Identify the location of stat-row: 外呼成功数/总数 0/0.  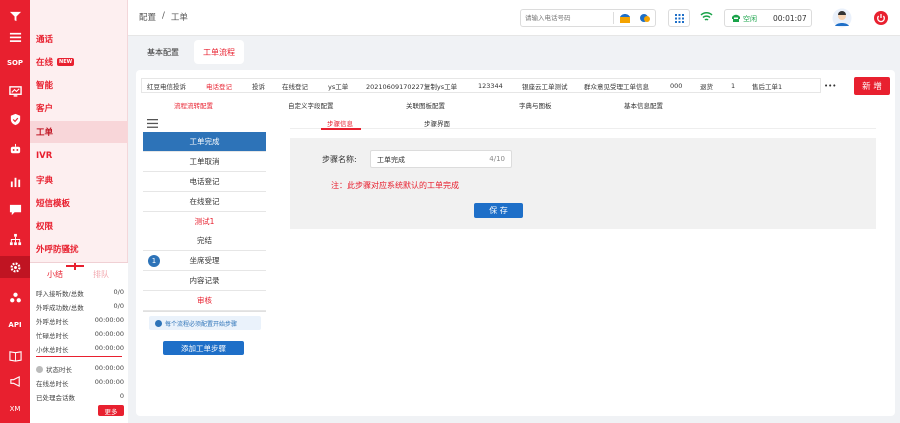
(80, 307).